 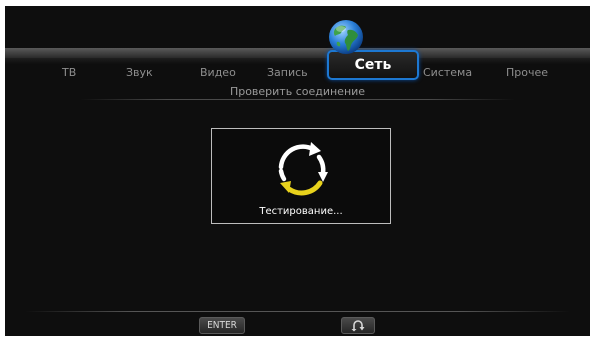 I want to click on tab-recording: Запись, so click(x=287, y=72).